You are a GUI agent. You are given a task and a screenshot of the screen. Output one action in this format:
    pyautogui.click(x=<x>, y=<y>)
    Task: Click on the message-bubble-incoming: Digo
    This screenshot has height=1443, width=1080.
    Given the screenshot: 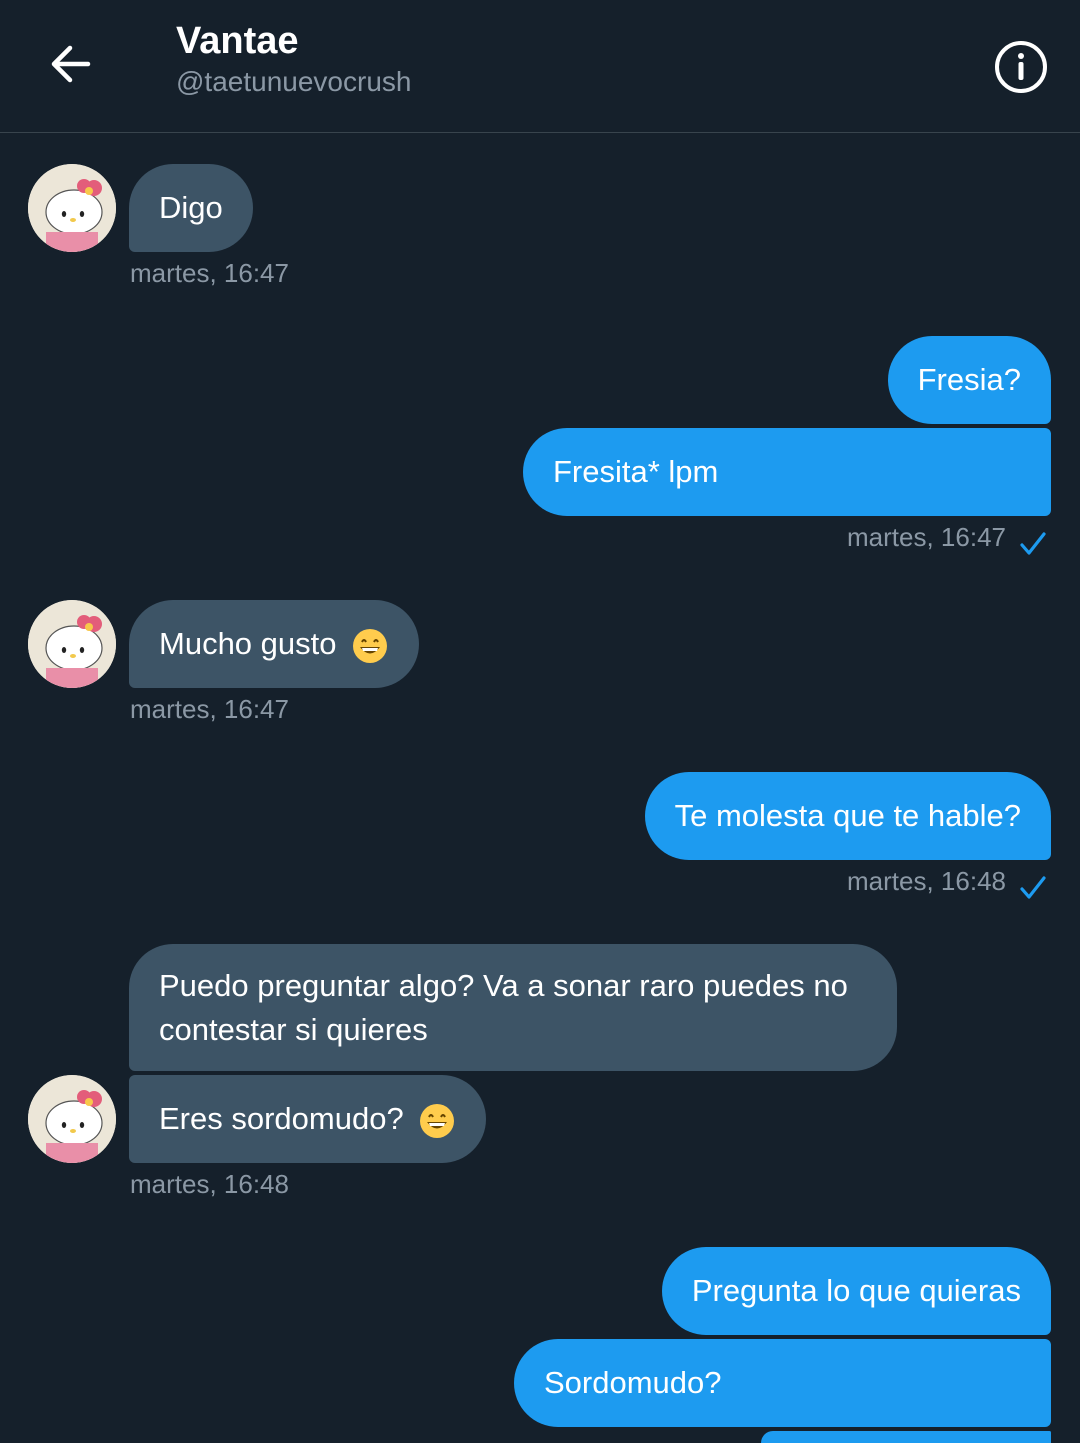 What is the action you would take?
    pyautogui.click(x=191, y=208)
    